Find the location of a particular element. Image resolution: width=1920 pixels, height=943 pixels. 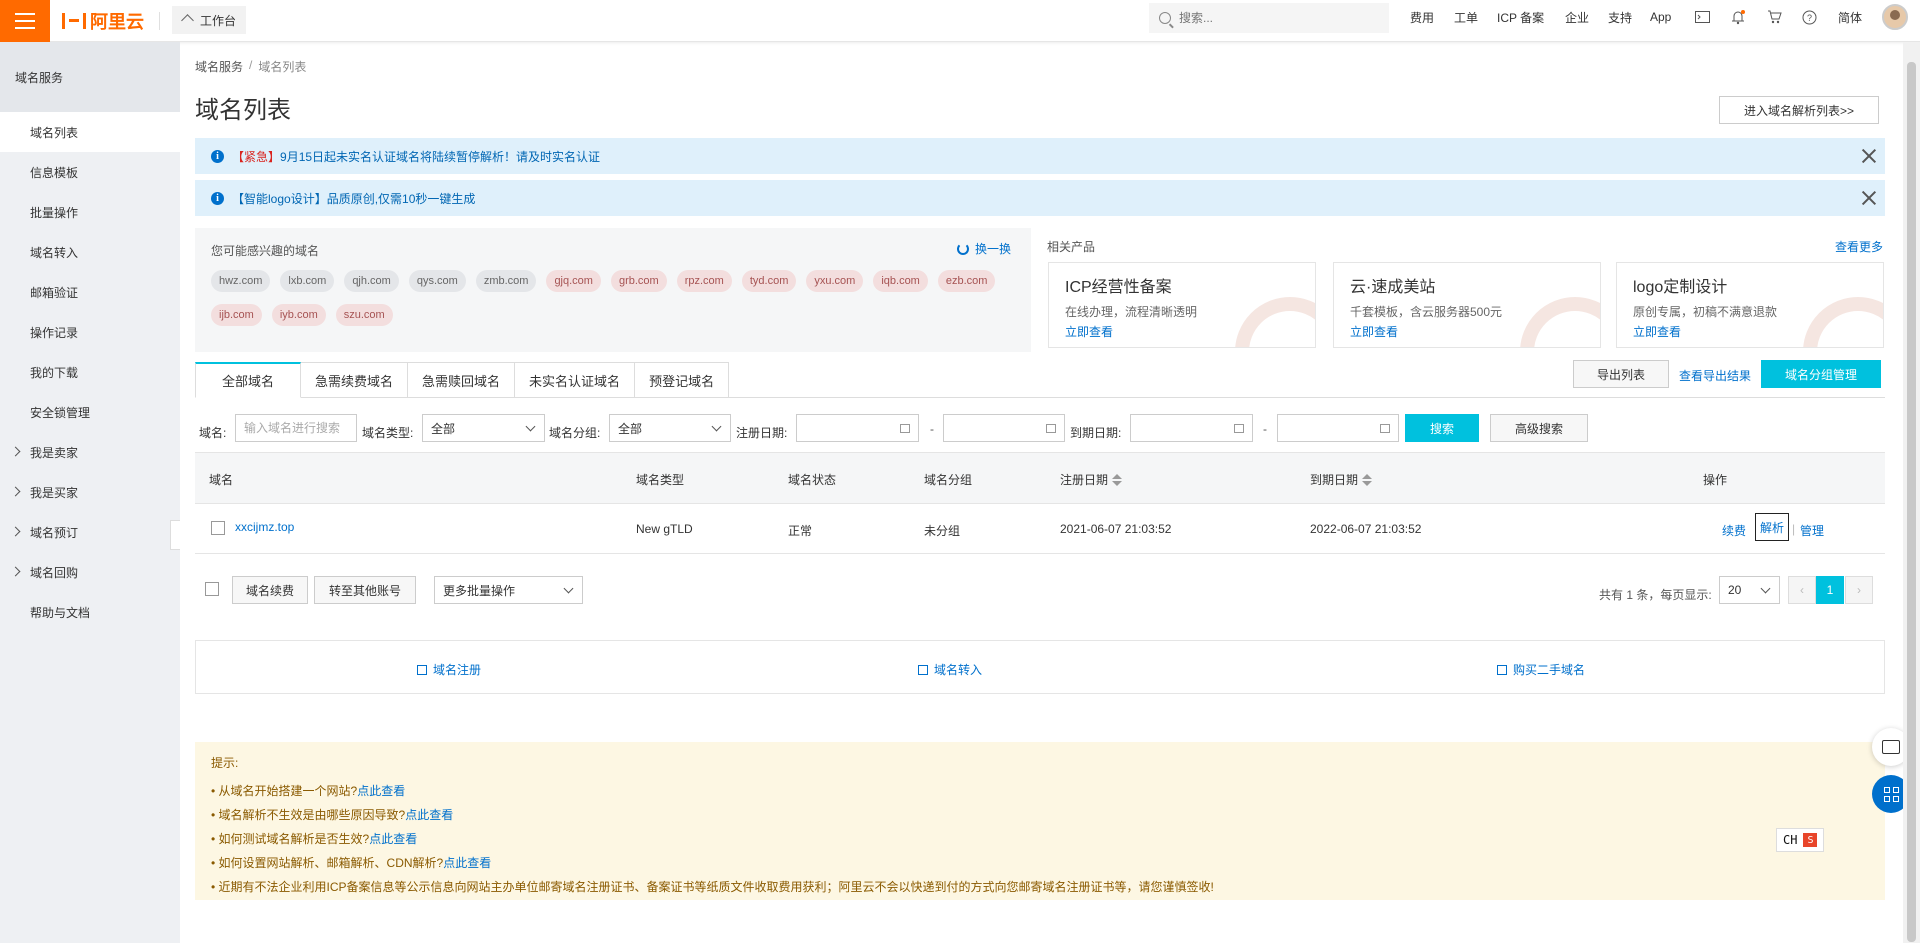

batch-renew-button: 域名续费 is located at coordinates (270, 590).